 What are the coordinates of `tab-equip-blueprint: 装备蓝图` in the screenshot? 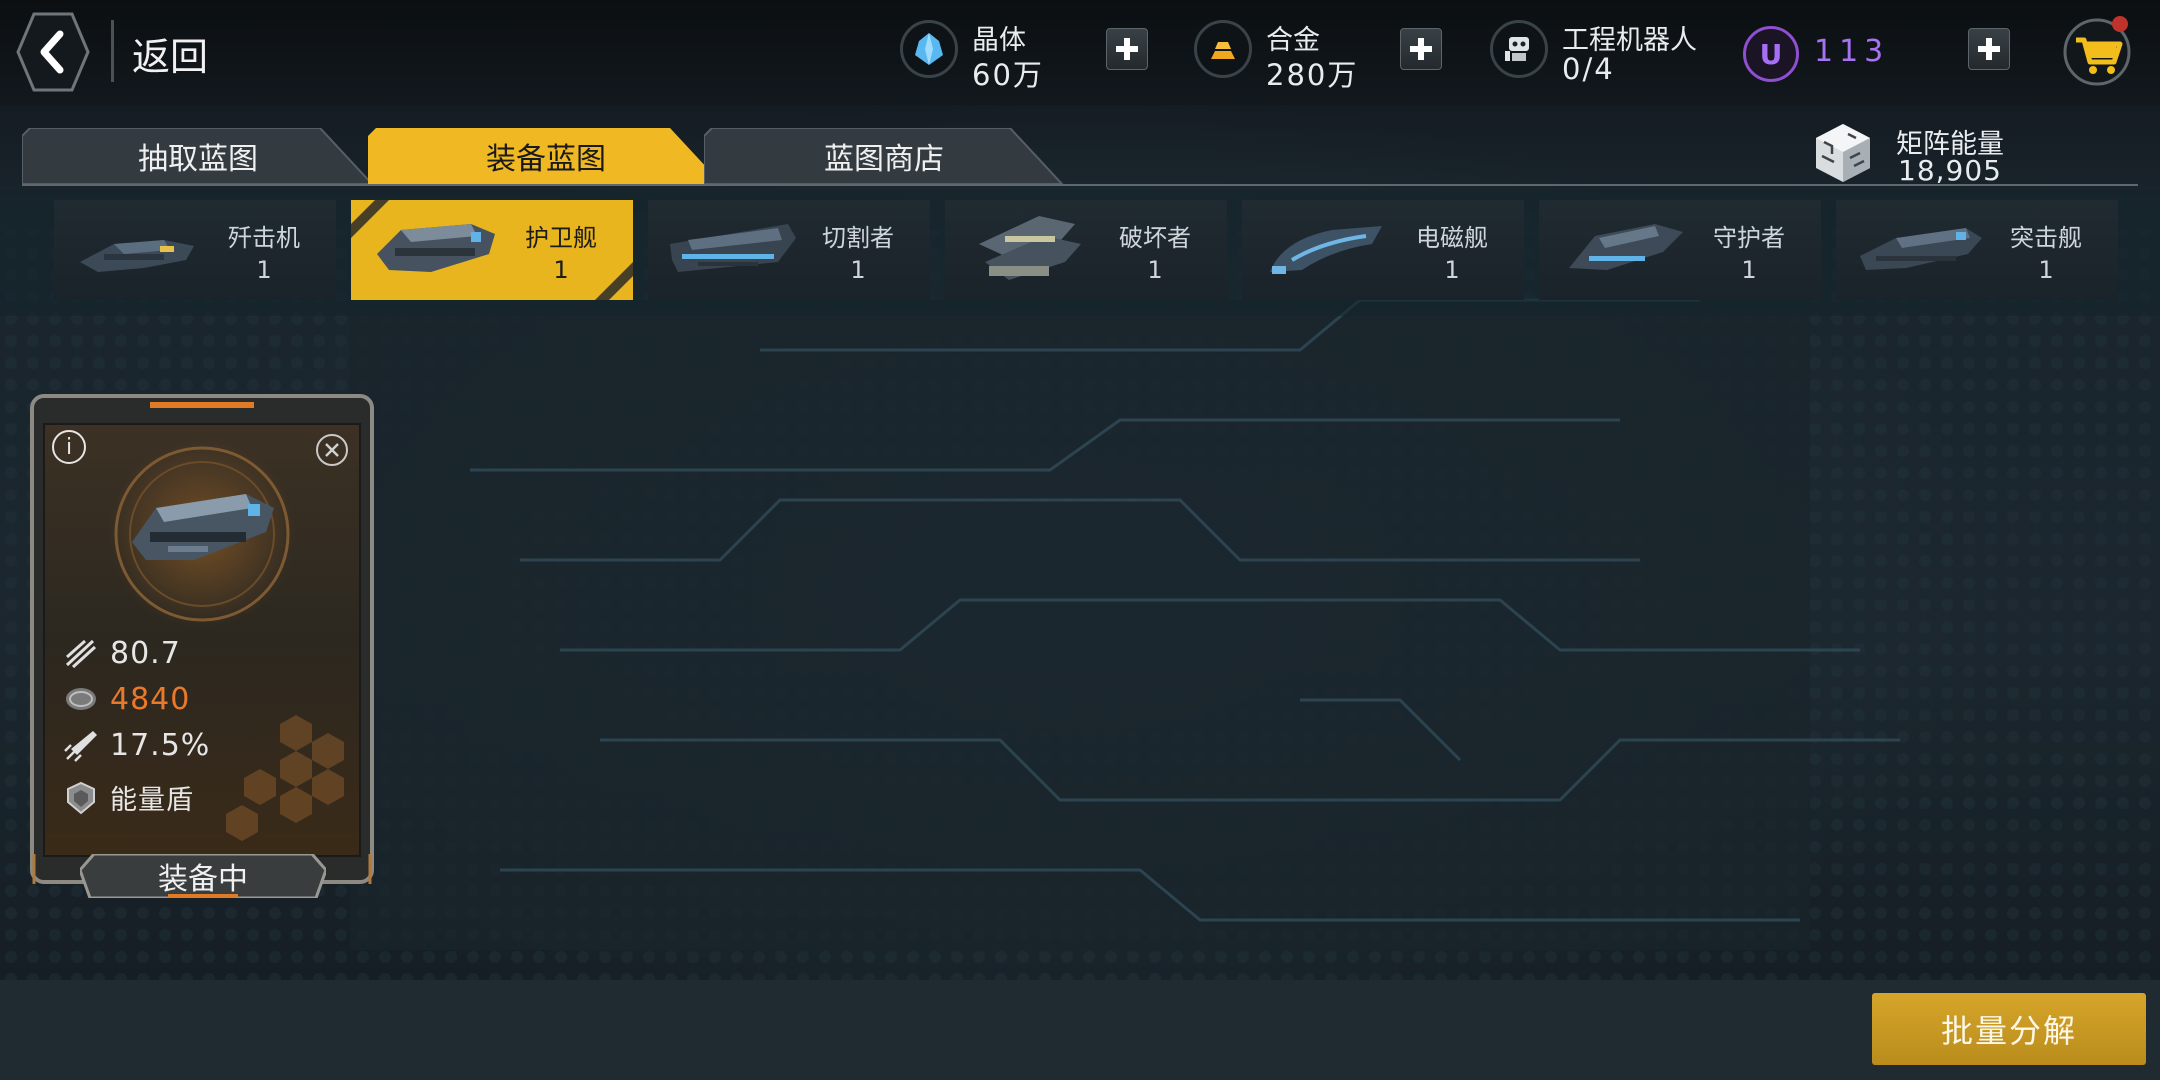 It's located at (546, 156).